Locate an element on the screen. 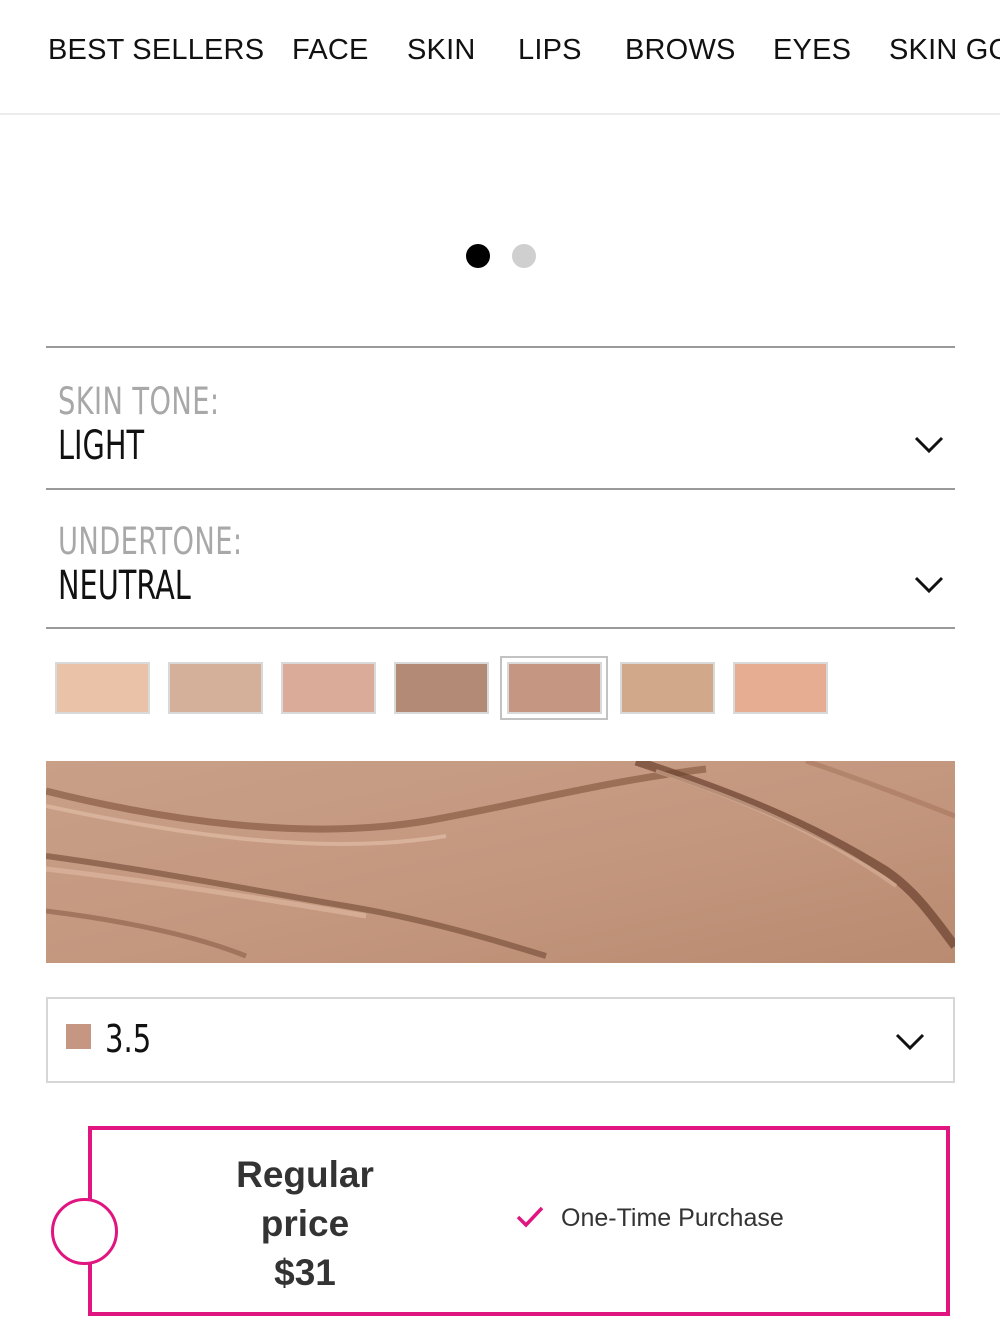 The width and height of the screenshot is (1000, 1333). product-texture-image is located at coordinates (500, 862).